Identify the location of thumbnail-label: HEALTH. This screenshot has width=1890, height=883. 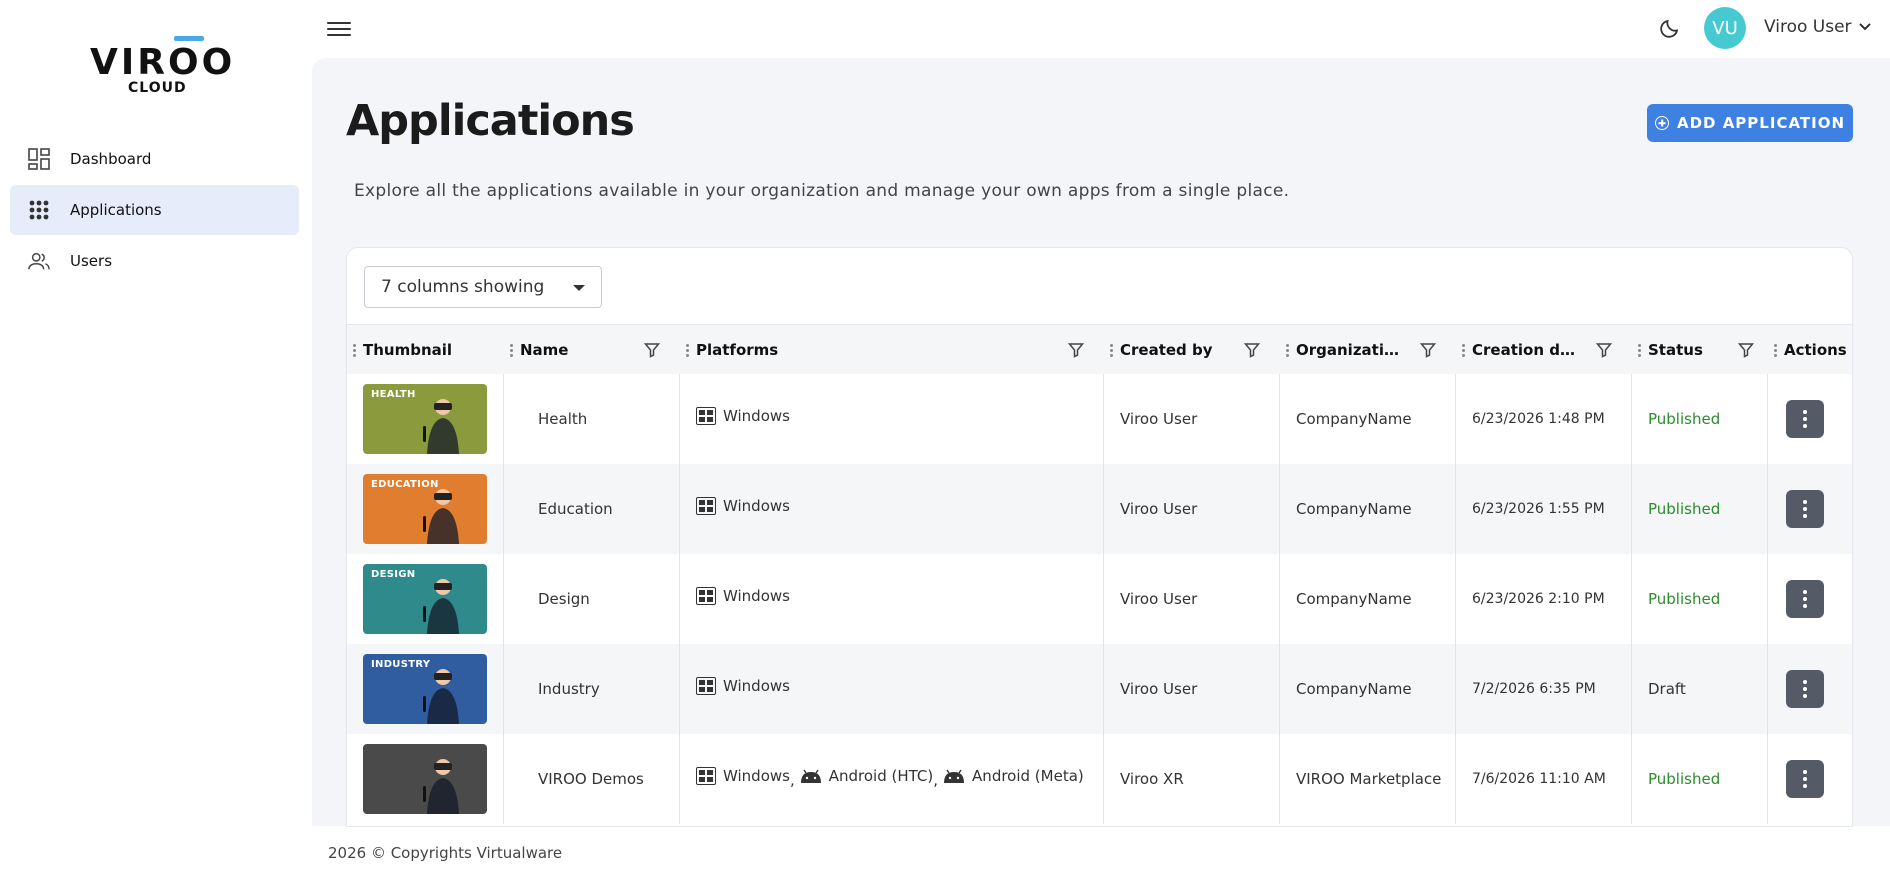
(393, 394).